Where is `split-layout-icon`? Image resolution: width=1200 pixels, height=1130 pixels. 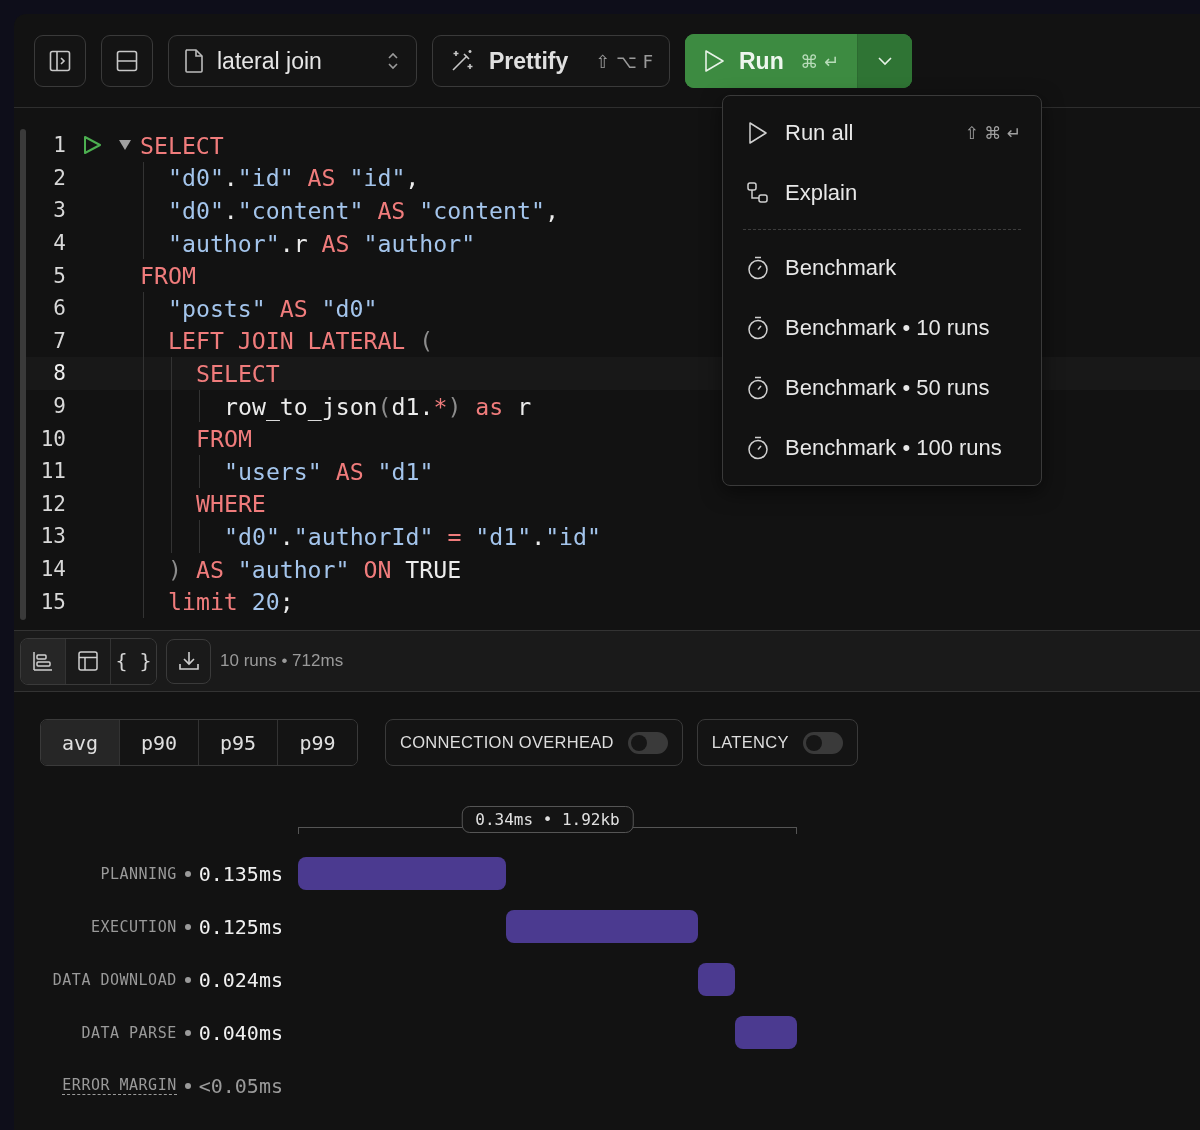
split-layout-icon is located at coordinates (127, 61).